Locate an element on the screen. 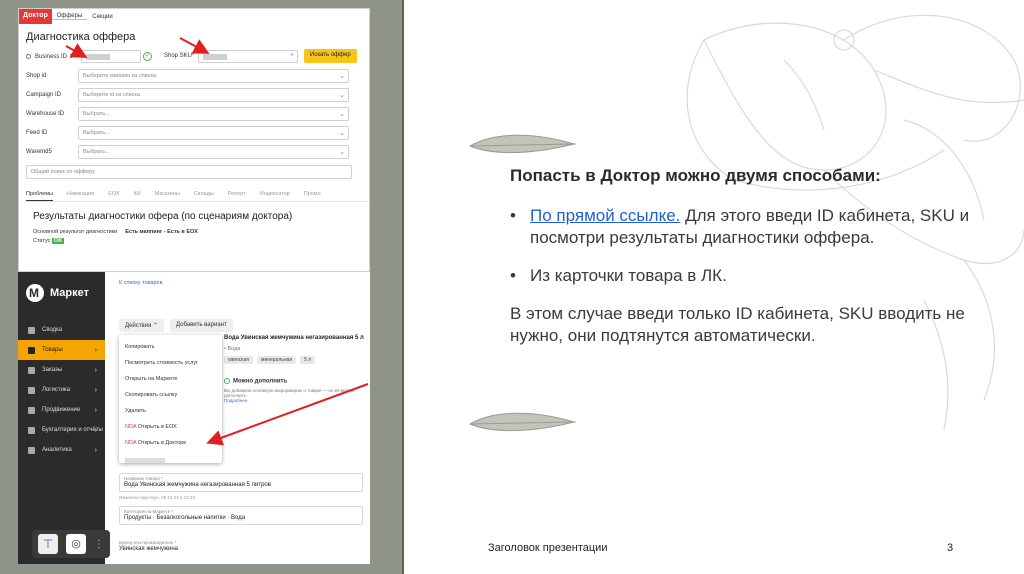 This screenshot has height=574, width=1024. arrow-to-open-doctor is located at coordinates (287, 414).